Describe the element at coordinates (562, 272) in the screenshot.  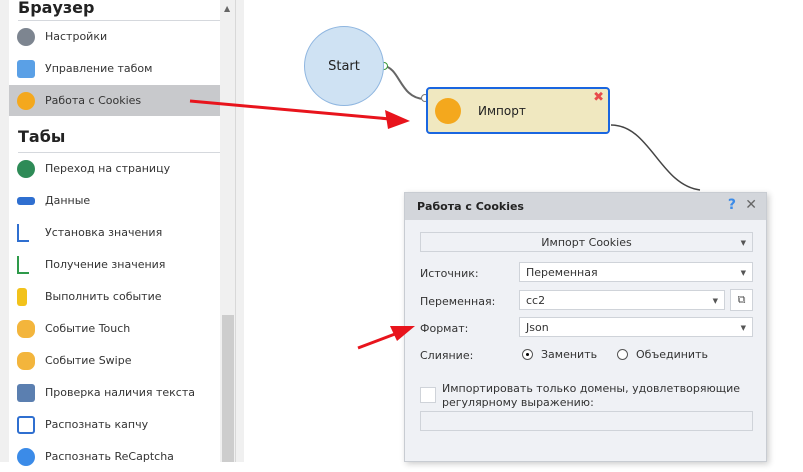
I see `source-value: Переменная` at that location.